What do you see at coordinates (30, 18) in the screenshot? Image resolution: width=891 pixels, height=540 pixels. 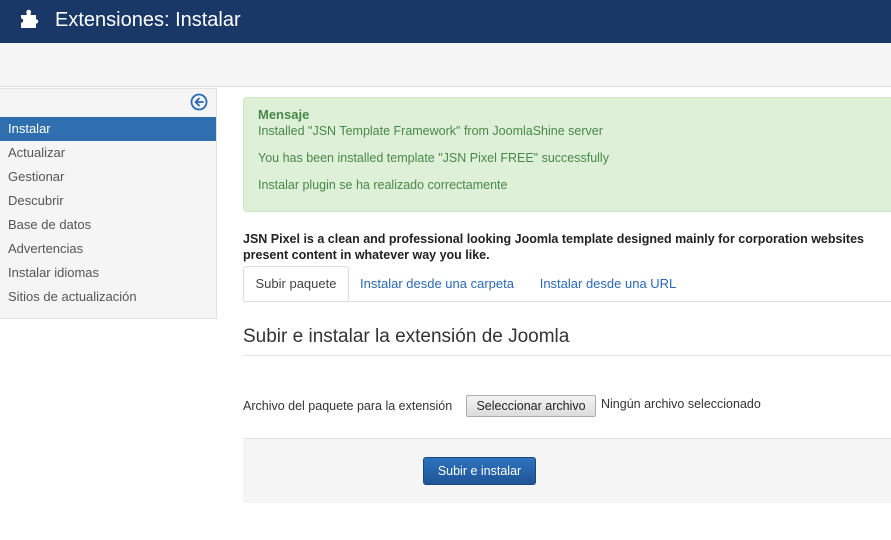 I see `puzzle-piece-icon` at bounding box center [30, 18].